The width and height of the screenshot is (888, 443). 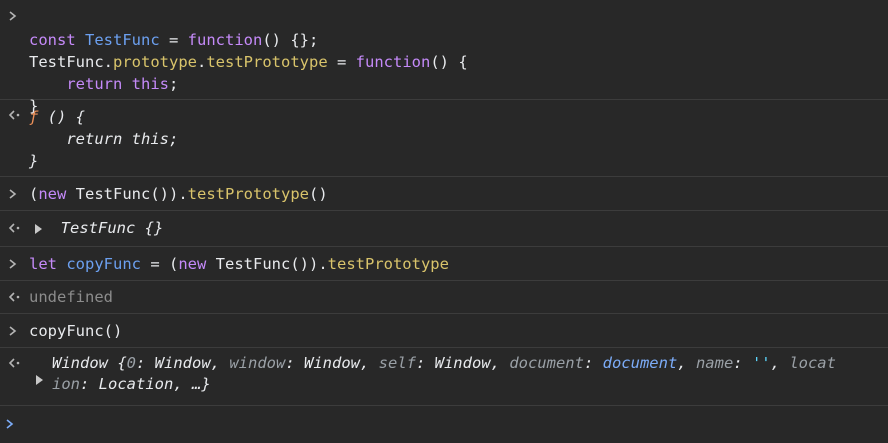 I want to click on function-line: }, so click(x=34, y=161).